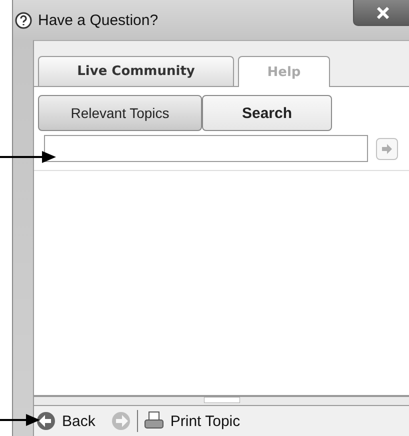 This screenshot has width=409, height=436. I want to click on subtab: Relevant Topics, so click(120, 113).